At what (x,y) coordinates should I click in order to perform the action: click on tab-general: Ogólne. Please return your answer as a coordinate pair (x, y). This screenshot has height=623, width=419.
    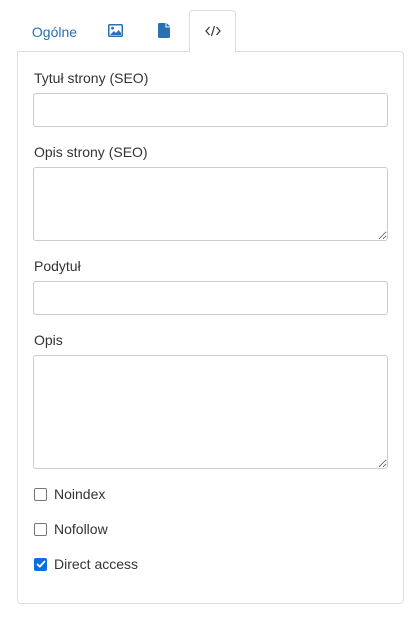
    Looking at the image, I should click on (54, 31).